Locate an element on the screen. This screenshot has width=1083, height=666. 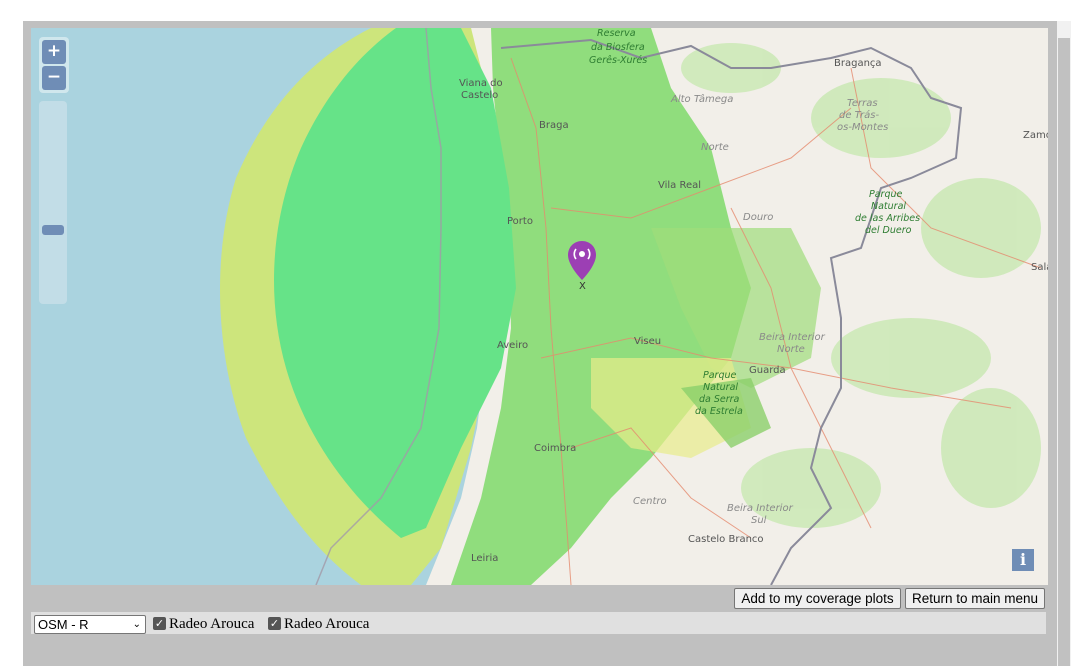
region-terras-2: de Trás- is located at coordinates (859, 115).